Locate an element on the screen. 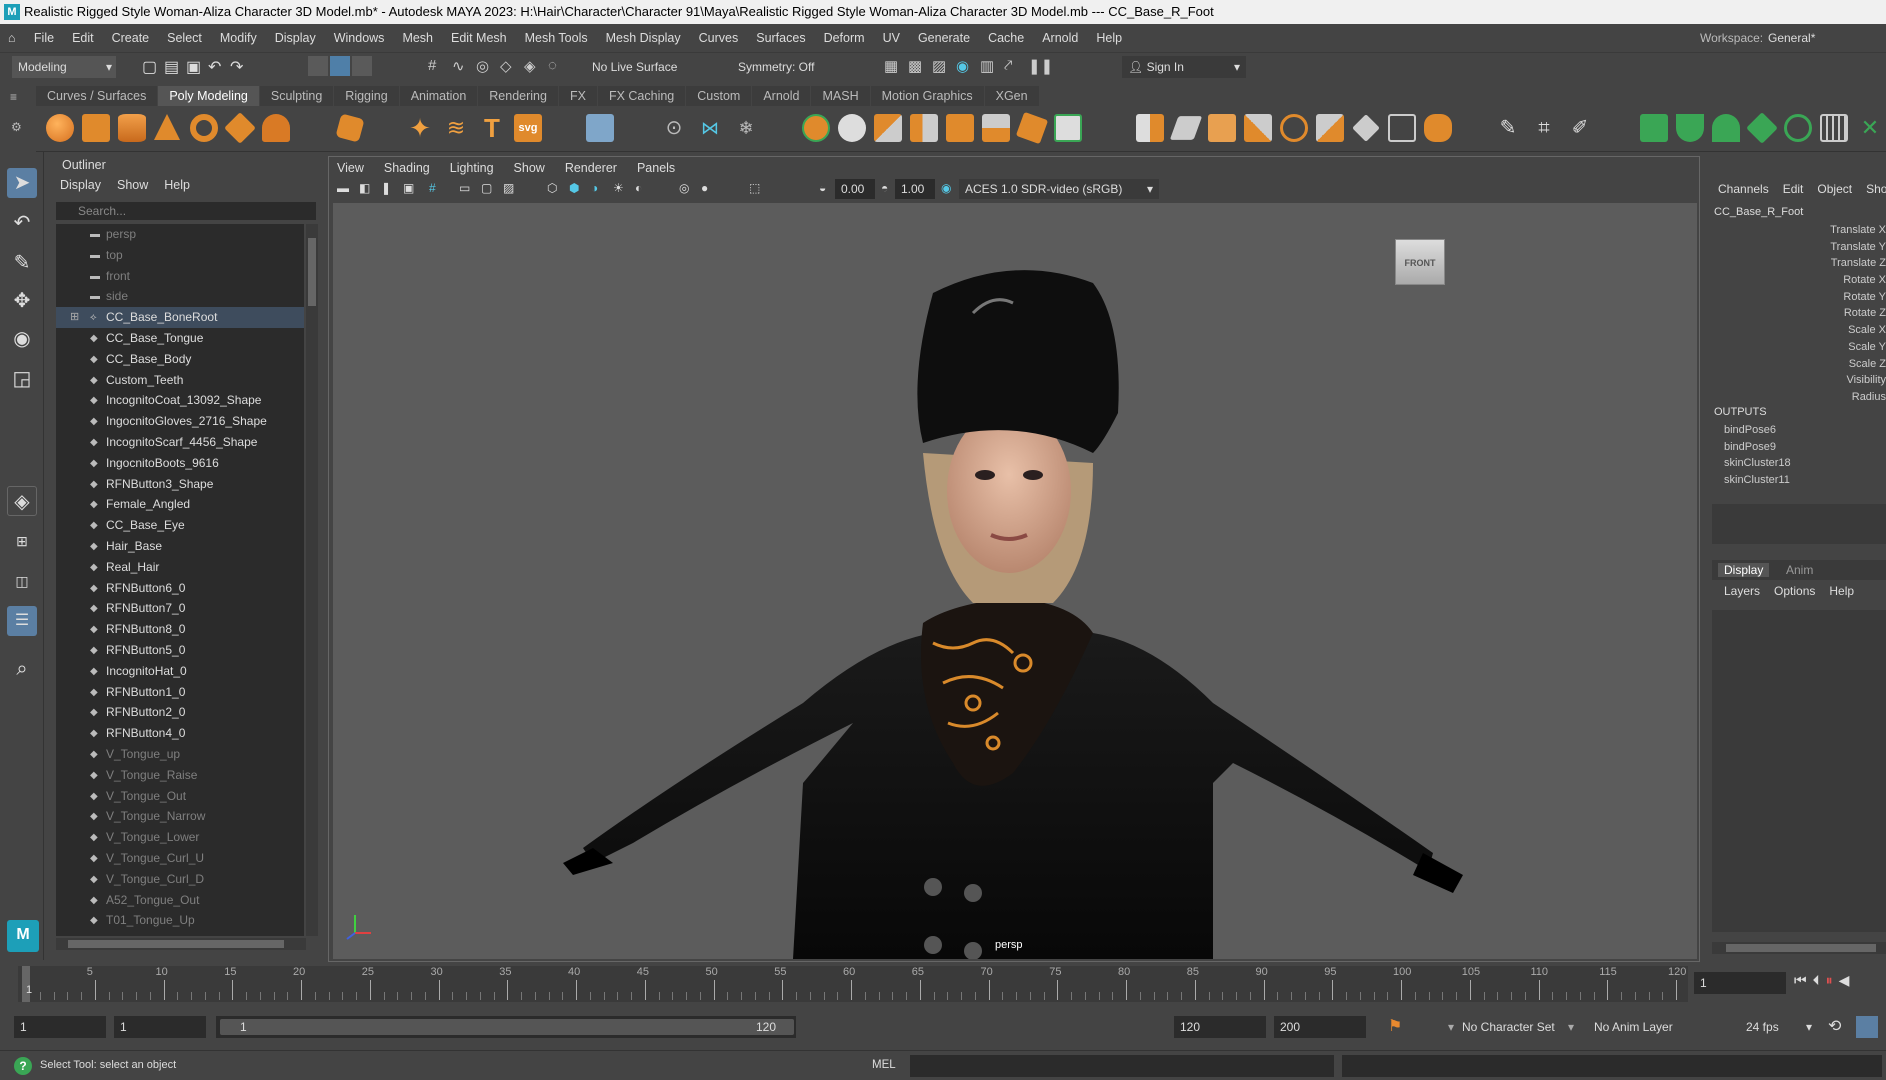 This screenshot has width=1886, height=1080. viewport-menu-shading: Shading is located at coordinates (407, 168).